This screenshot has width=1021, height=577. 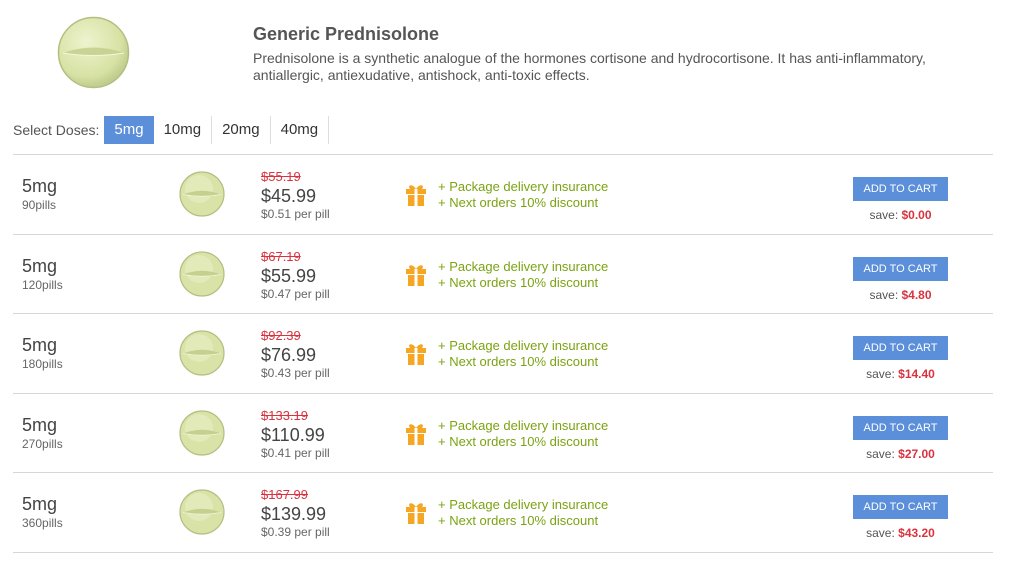 I want to click on price-per-pill: $0.43 per pill, so click(x=295, y=373).